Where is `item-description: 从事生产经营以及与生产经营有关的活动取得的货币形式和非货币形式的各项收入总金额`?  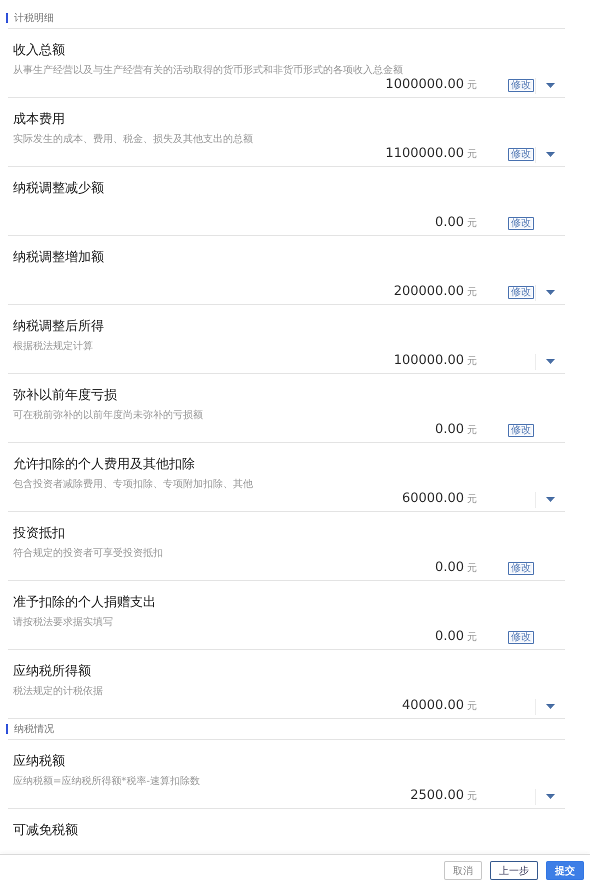 item-description: 从事生产经营以及与生产经营有关的活动取得的货币形式和非货币形式的各项收入总金额 is located at coordinates (208, 70).